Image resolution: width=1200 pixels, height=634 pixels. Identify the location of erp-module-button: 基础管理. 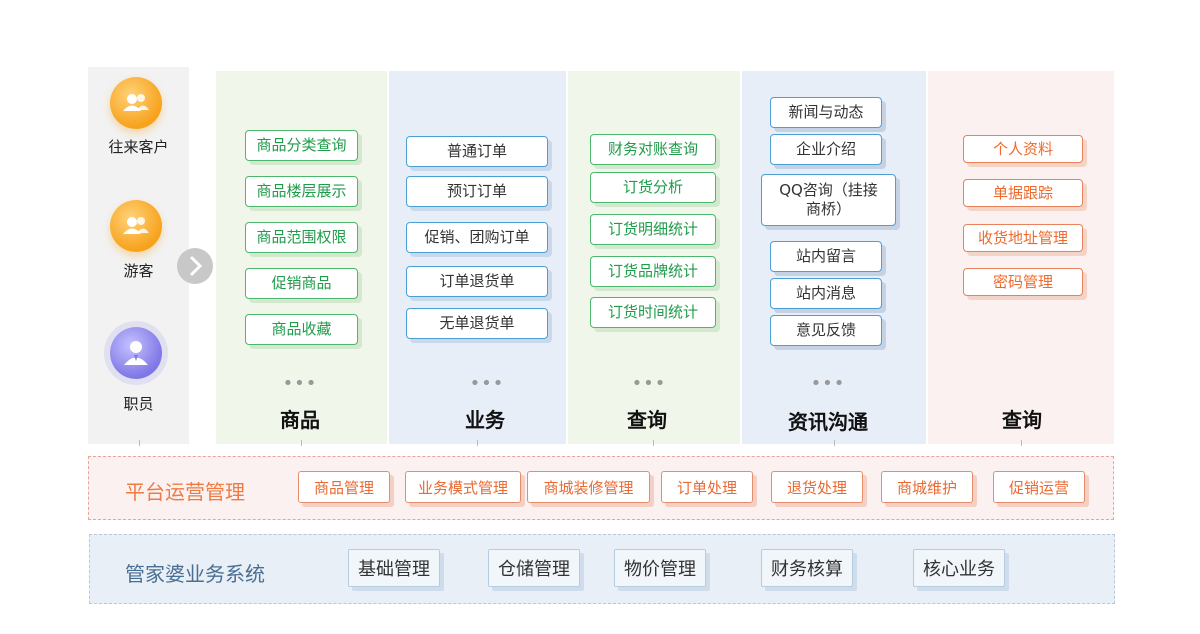
(394, 568).